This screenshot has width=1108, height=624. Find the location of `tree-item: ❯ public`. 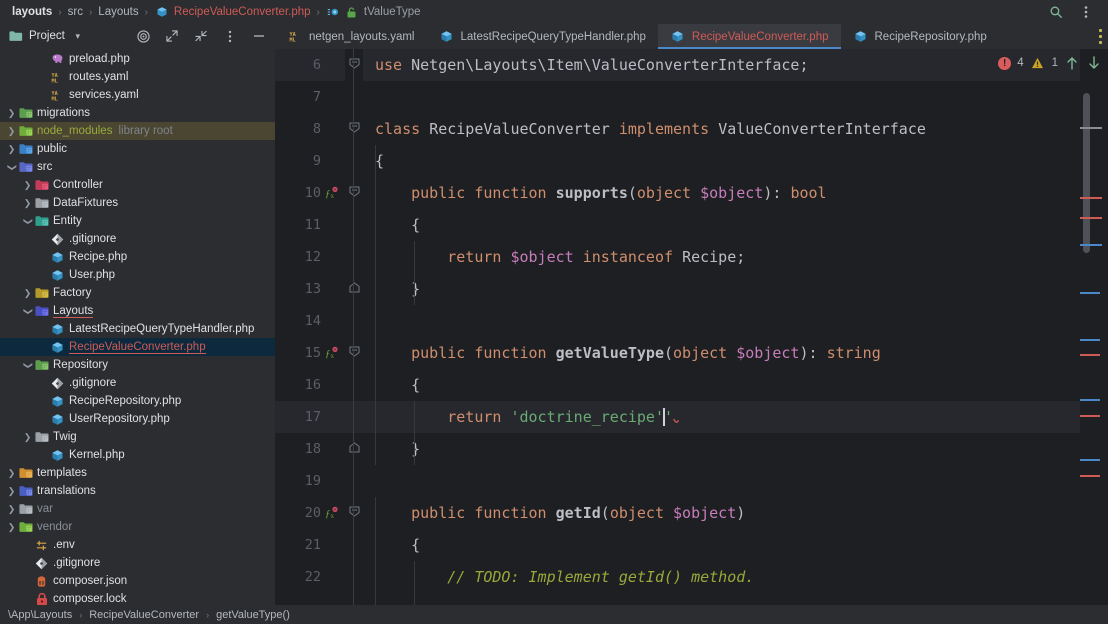

tree-item: ❯ public is located at coordinates (137, 149).